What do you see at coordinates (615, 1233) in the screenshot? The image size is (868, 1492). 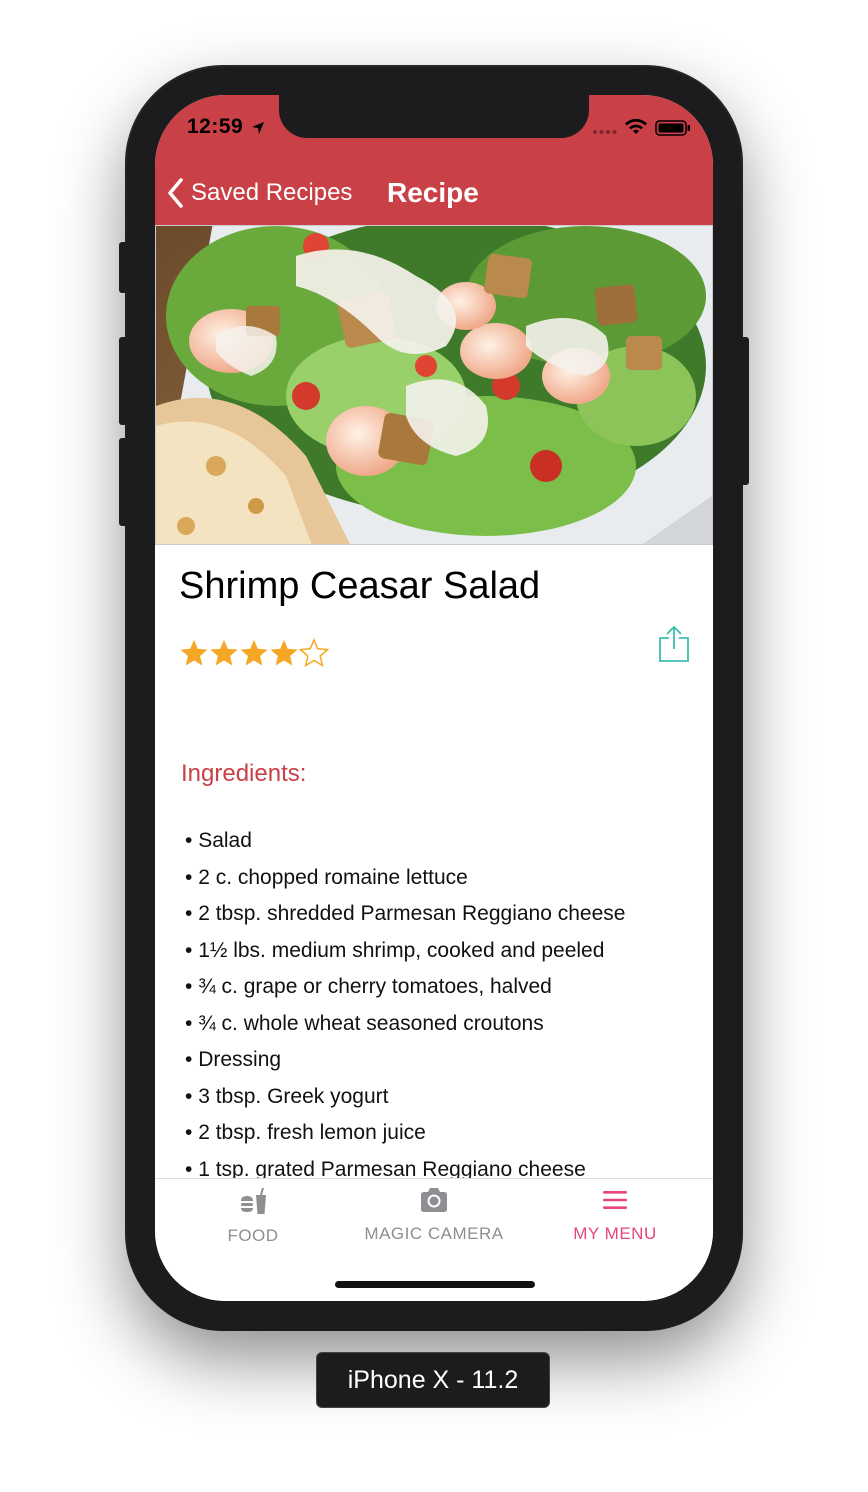 I see `tab-my-menu-label: MY MENU` at bounding box center [615, 1233].